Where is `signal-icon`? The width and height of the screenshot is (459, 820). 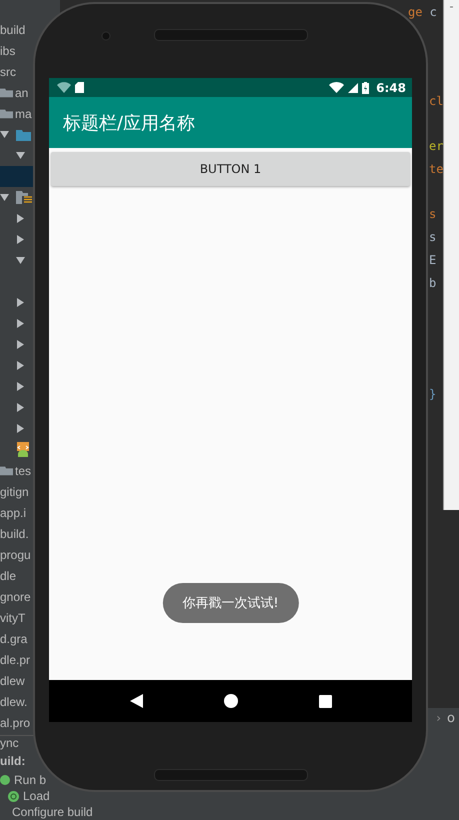
signal-icon is located at coordinates (353, 87).